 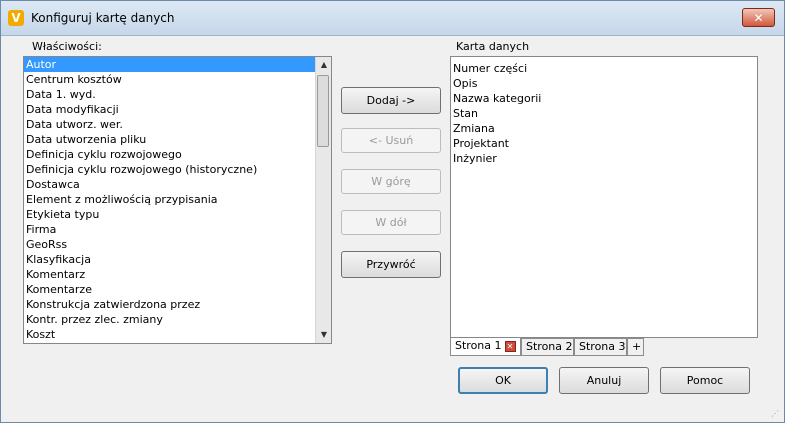 What do you see at coordinates (604, 68) in the screenshot?
I see `datacard-item: Numer części` at bounding box center [604, 68].